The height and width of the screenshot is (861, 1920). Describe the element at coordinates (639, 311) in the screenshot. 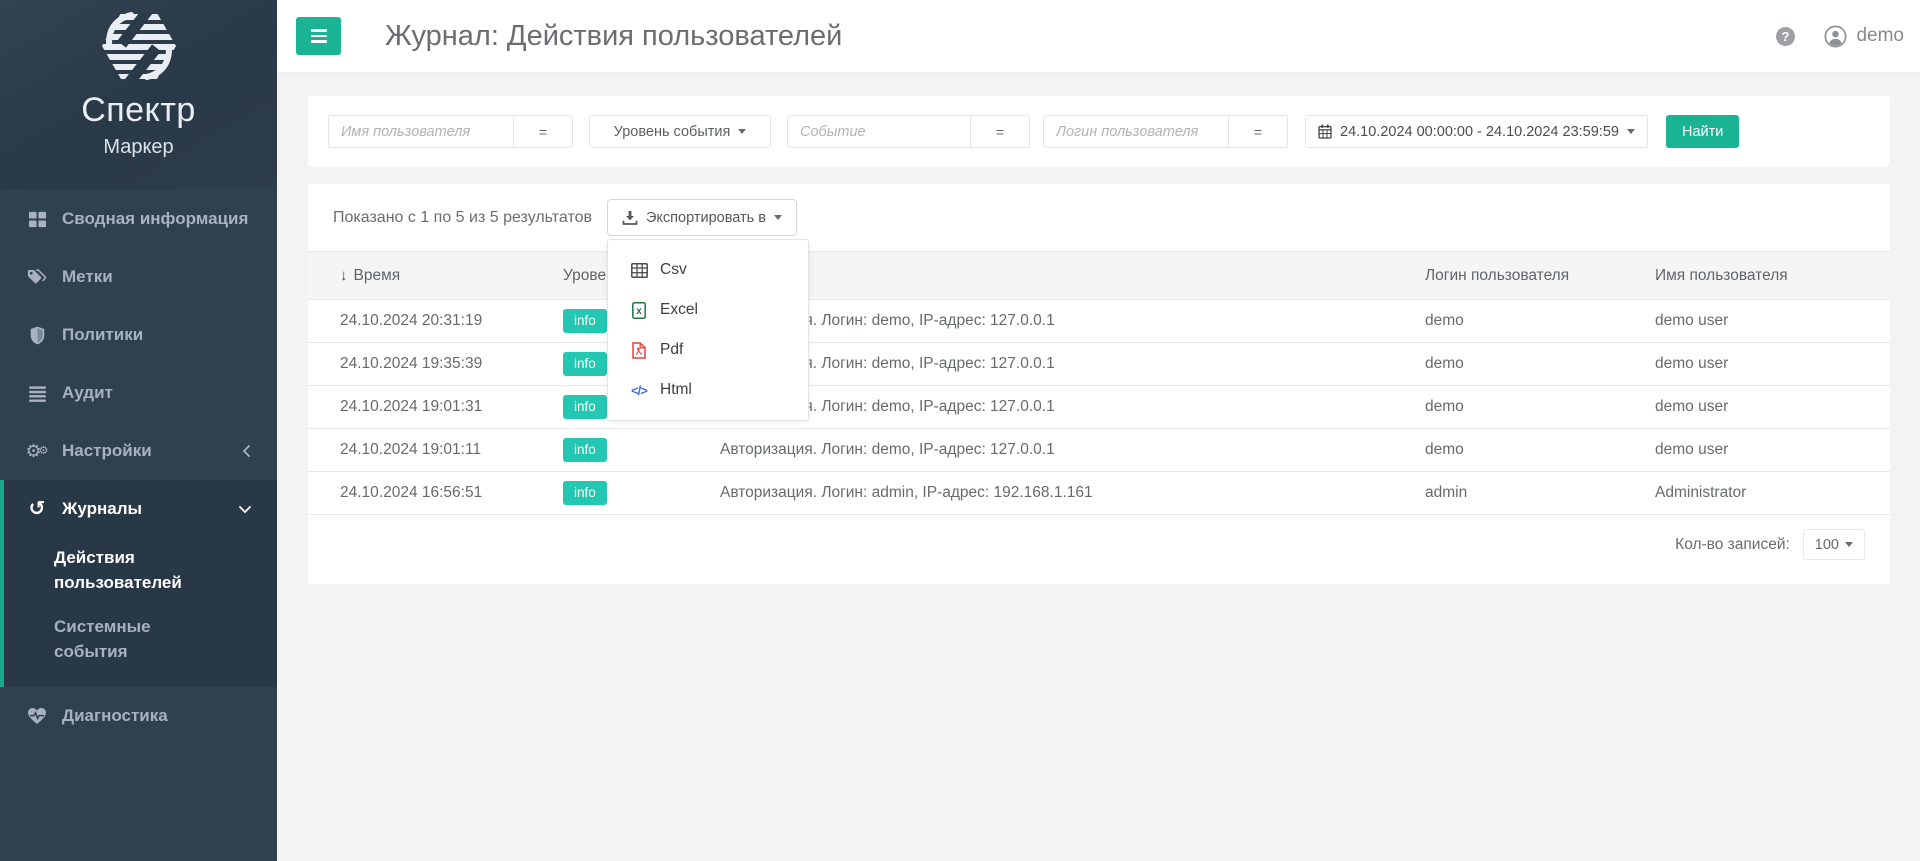

I see `svg-text: x` at that location.